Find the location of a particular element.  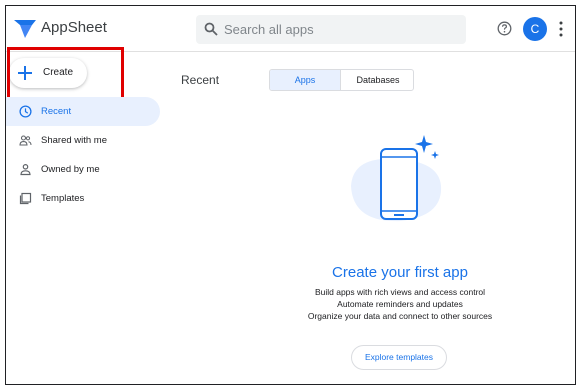

sidebar-item-recent: Recent is located at coordinates (83, 111).